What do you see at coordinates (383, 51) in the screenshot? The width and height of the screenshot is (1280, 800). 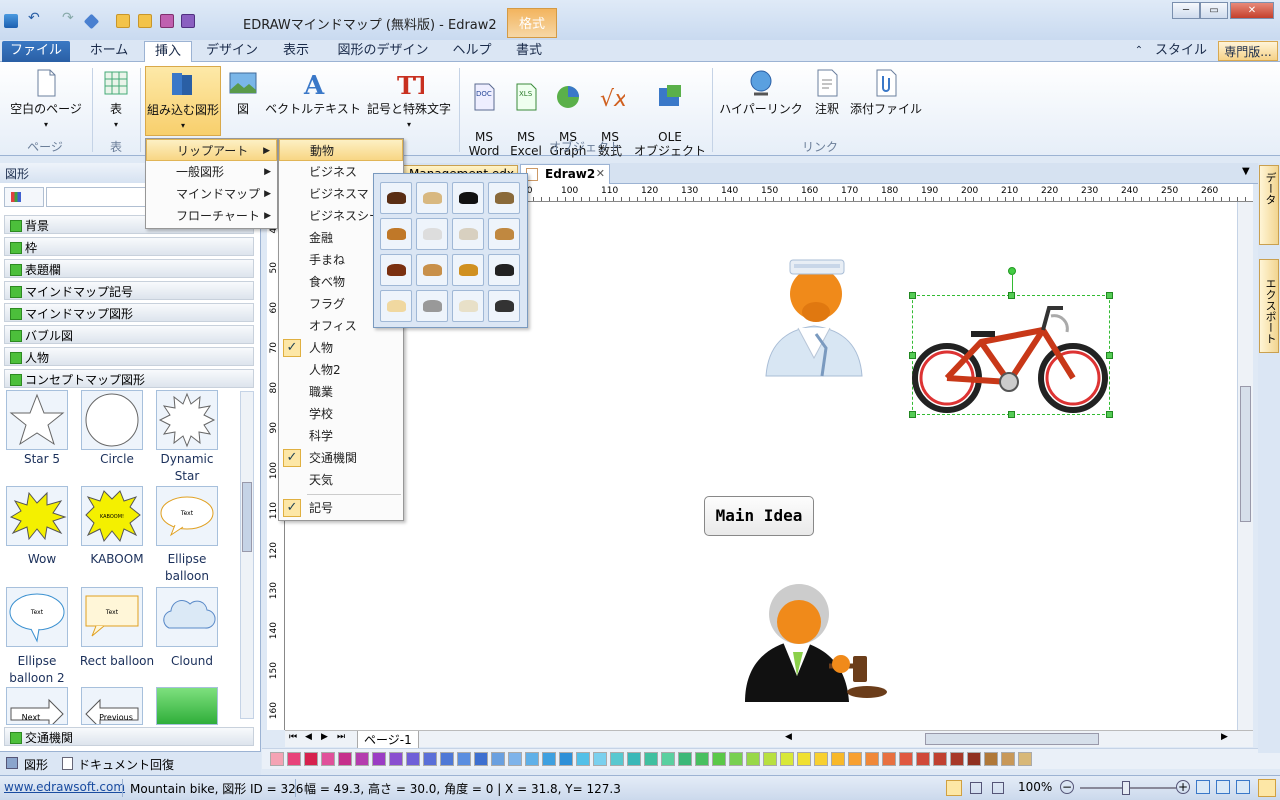 I see `tab-shape-design: 図形のデザイン` at bounding box center [383, 51].